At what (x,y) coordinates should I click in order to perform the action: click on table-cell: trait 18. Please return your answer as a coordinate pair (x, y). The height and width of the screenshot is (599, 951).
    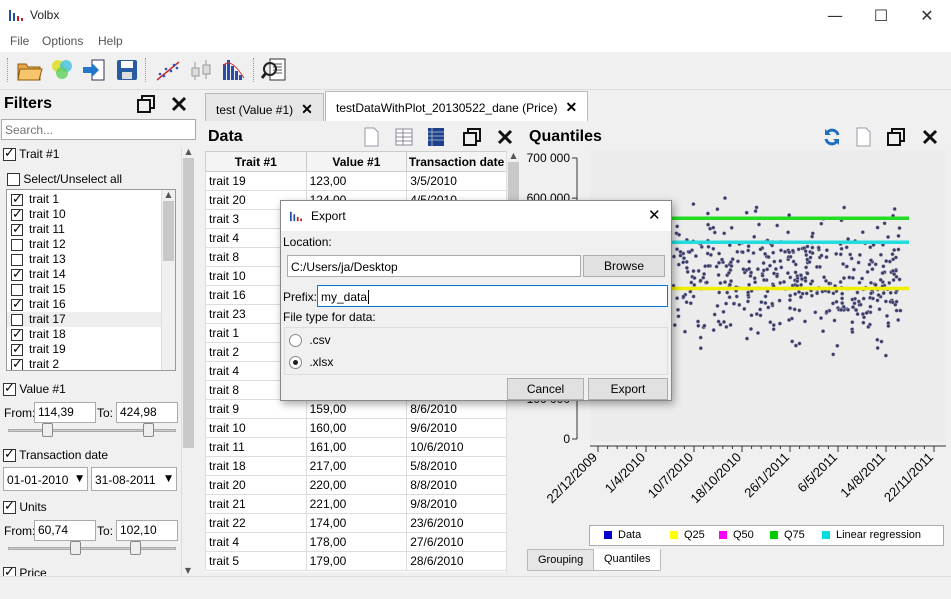
    Looking at the image, I should click on (256, 466).